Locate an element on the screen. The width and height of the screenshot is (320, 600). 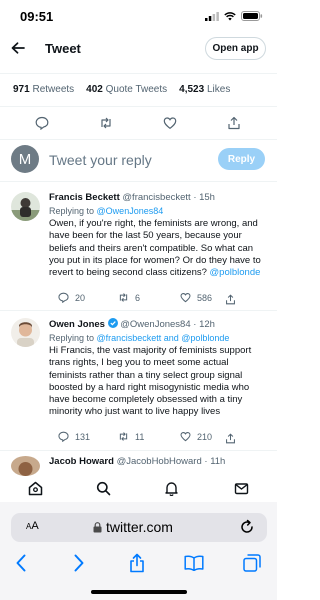
reply-actions: 131 11 210 is located at coordinates (153, 438).